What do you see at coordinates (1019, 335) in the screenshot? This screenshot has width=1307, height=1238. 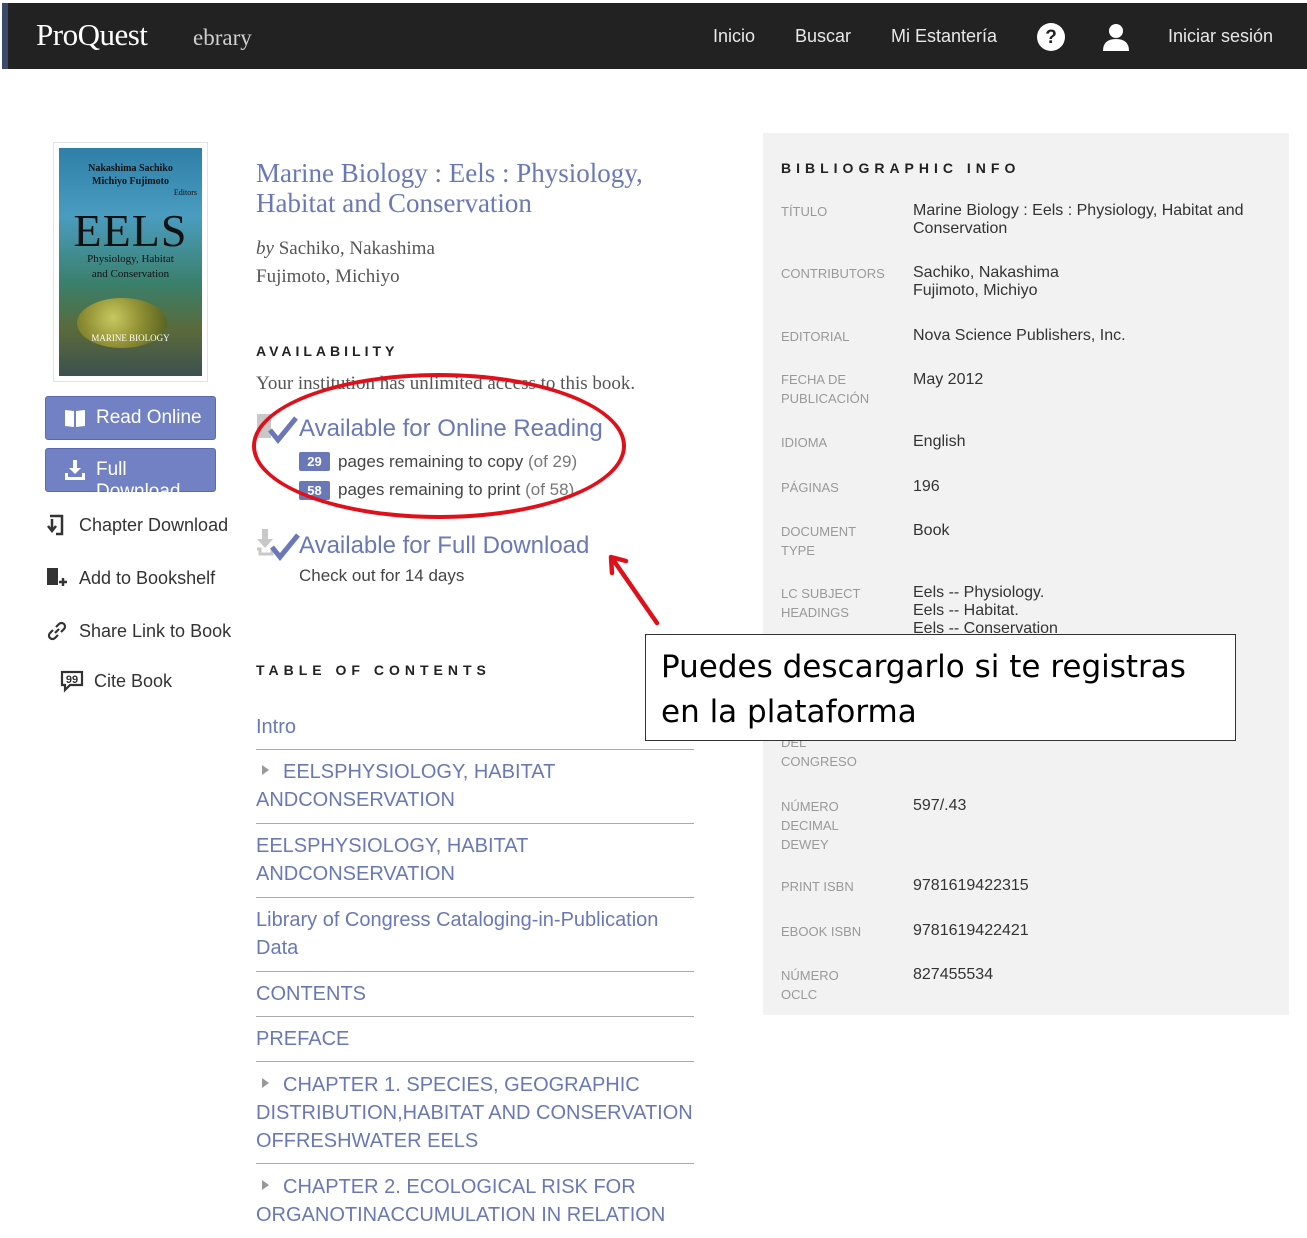 I see `biblio-value: Nova Science Publishers, Inc.` at bounding box center [1019, 335].